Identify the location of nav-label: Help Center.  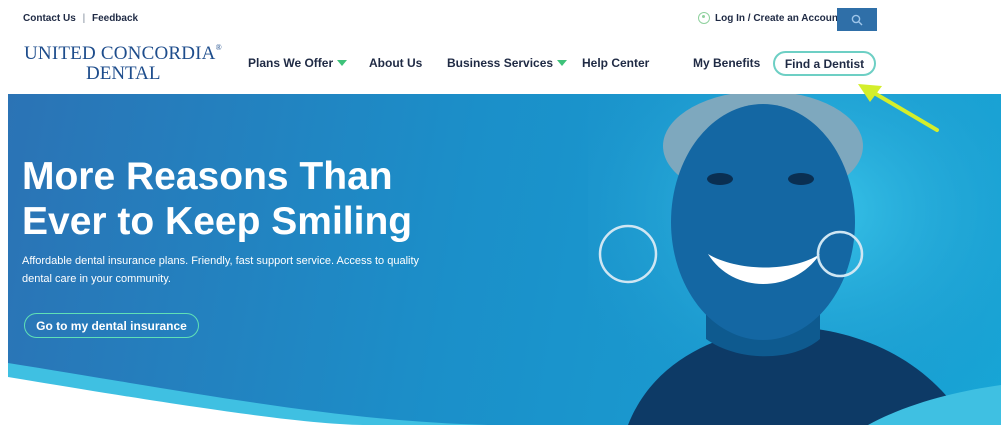
(616, 63).